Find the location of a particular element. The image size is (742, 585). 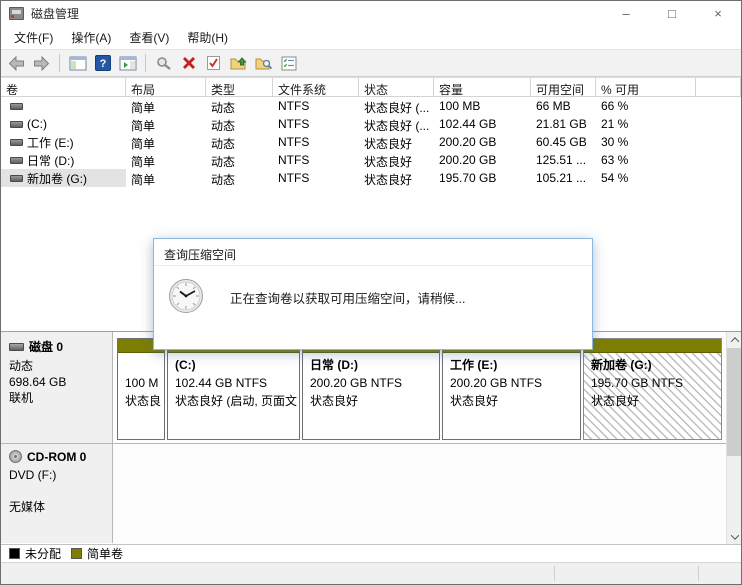

menu-file: 文件(F) is located at coordinates (33, 37).